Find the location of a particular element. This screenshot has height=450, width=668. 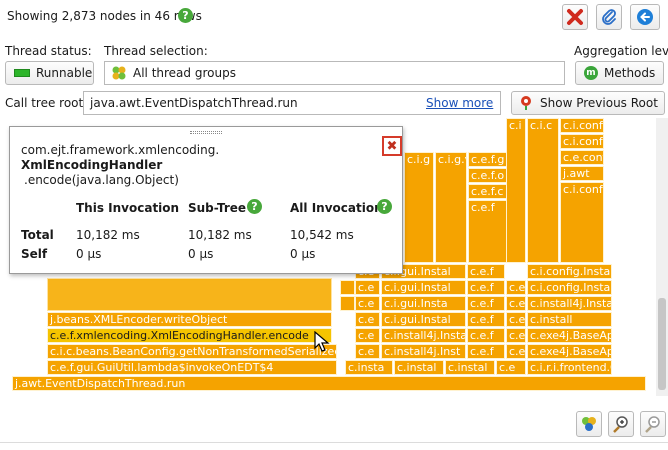

previous-root-icon is located at coordinates (526, 103).